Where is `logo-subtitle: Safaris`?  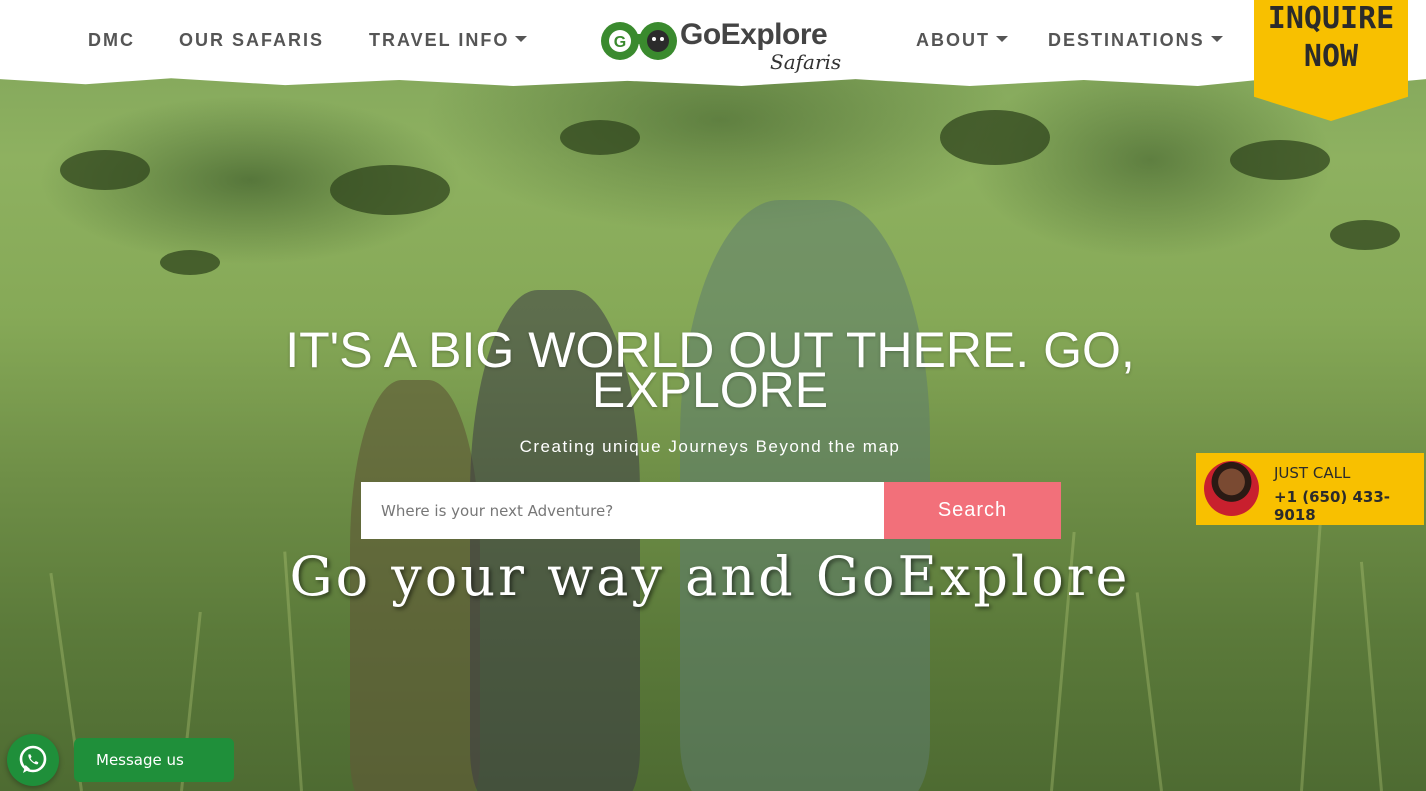
logo-subtitle: Safaris is located at coordinates (806, 62).